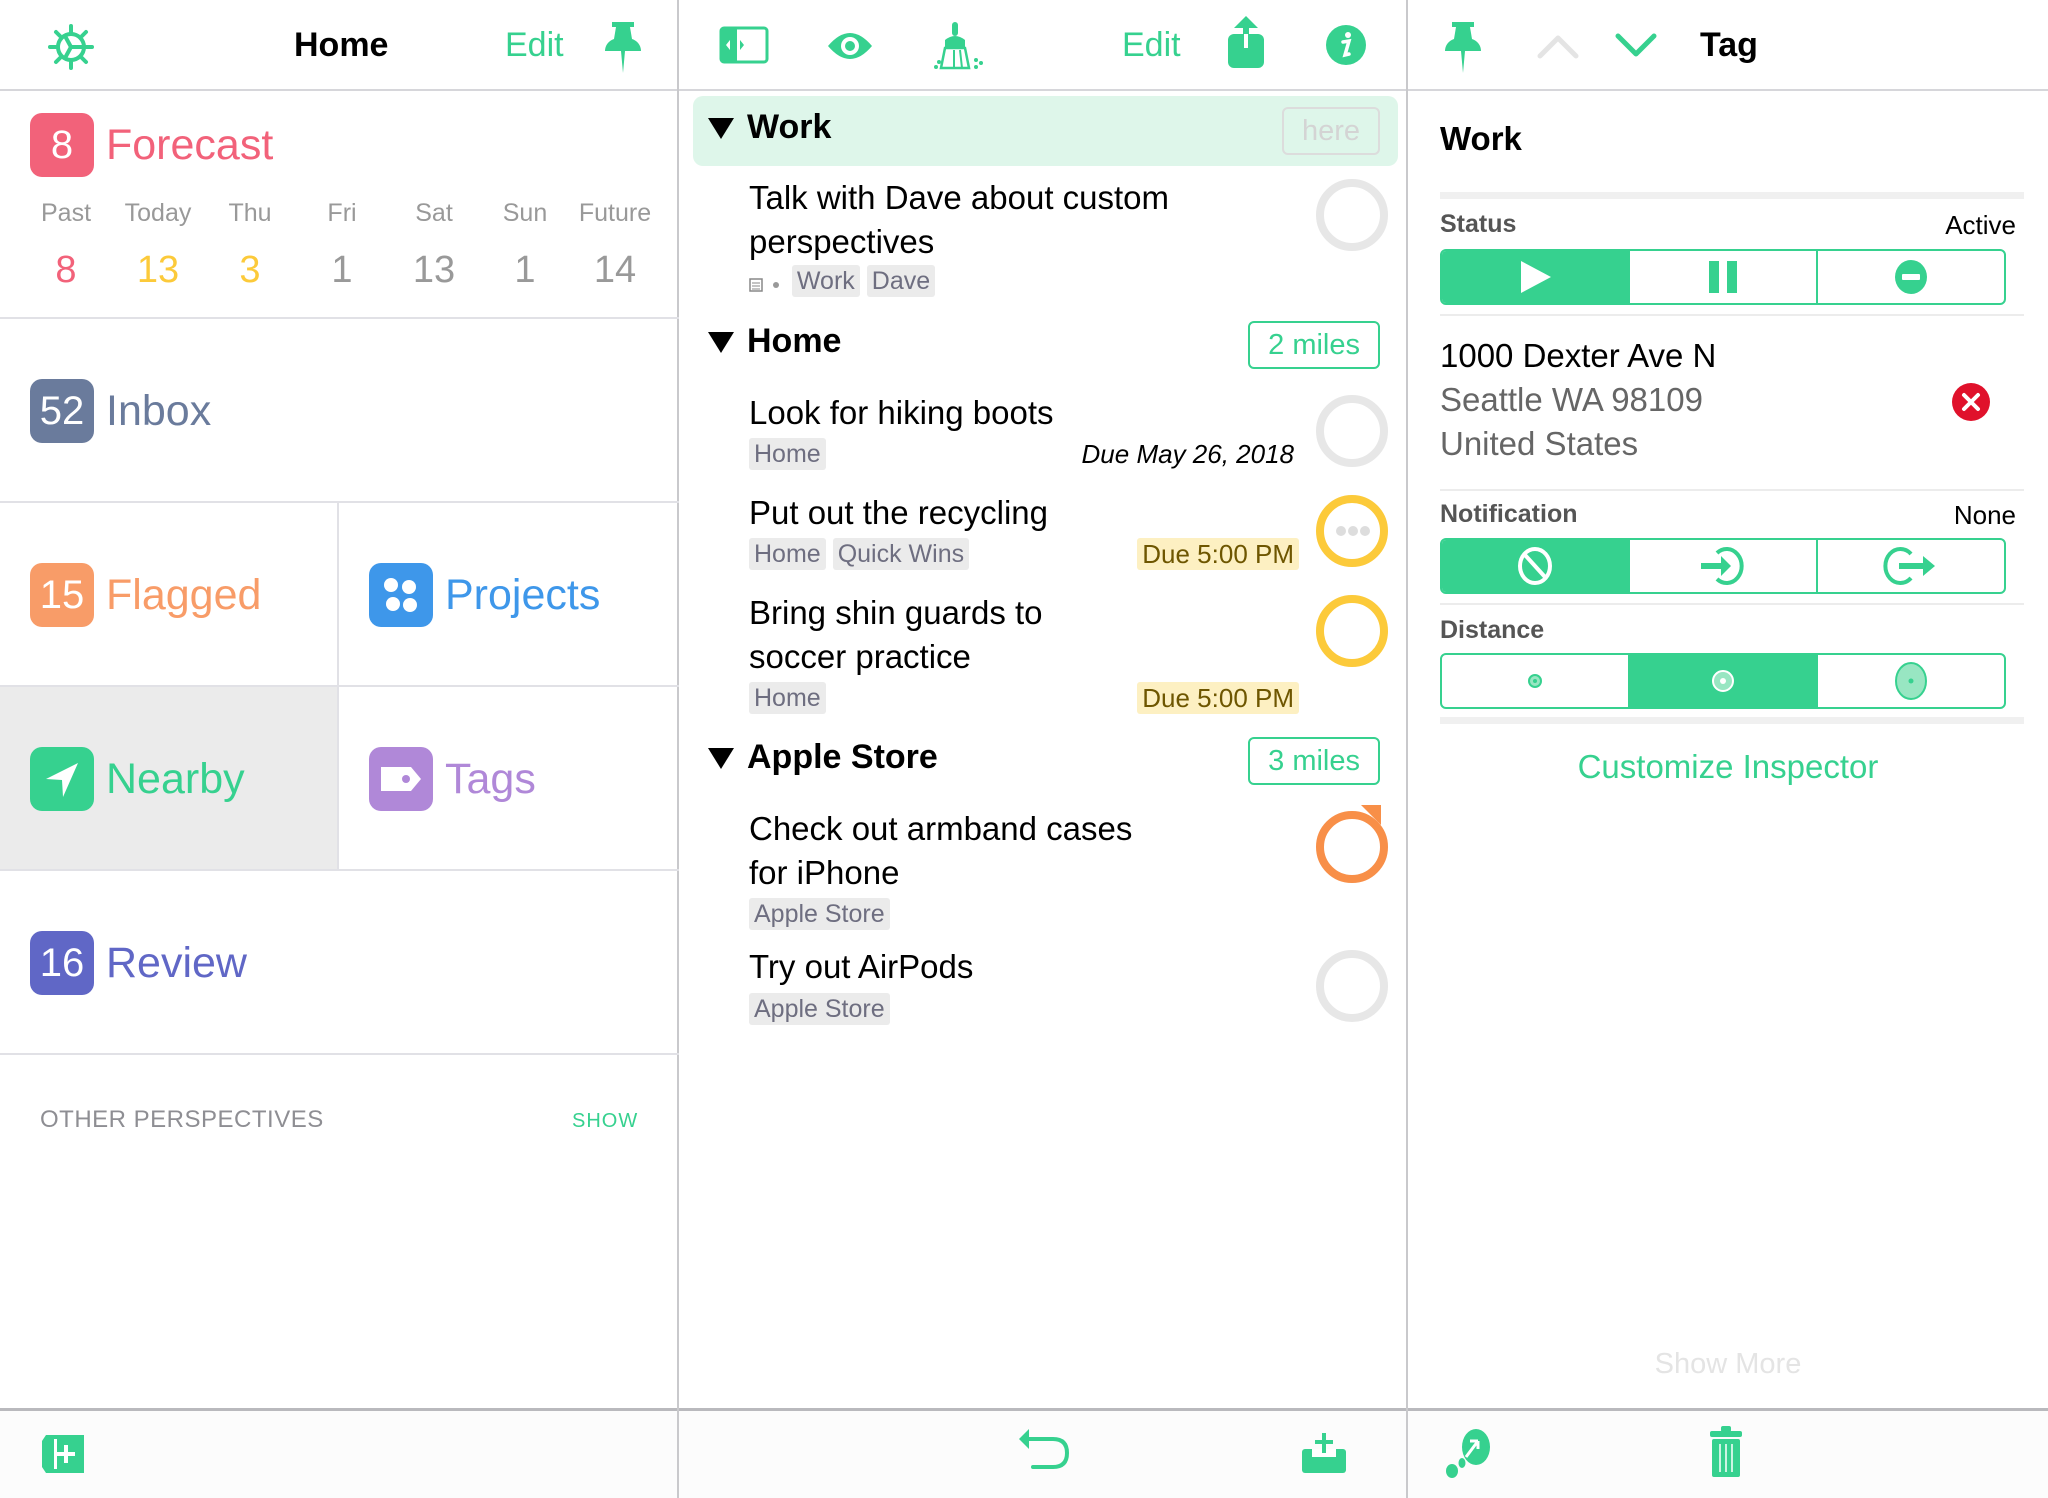 The image size is (2048, 1498). I want to click on large-radius-icon, so click(1911, 681).